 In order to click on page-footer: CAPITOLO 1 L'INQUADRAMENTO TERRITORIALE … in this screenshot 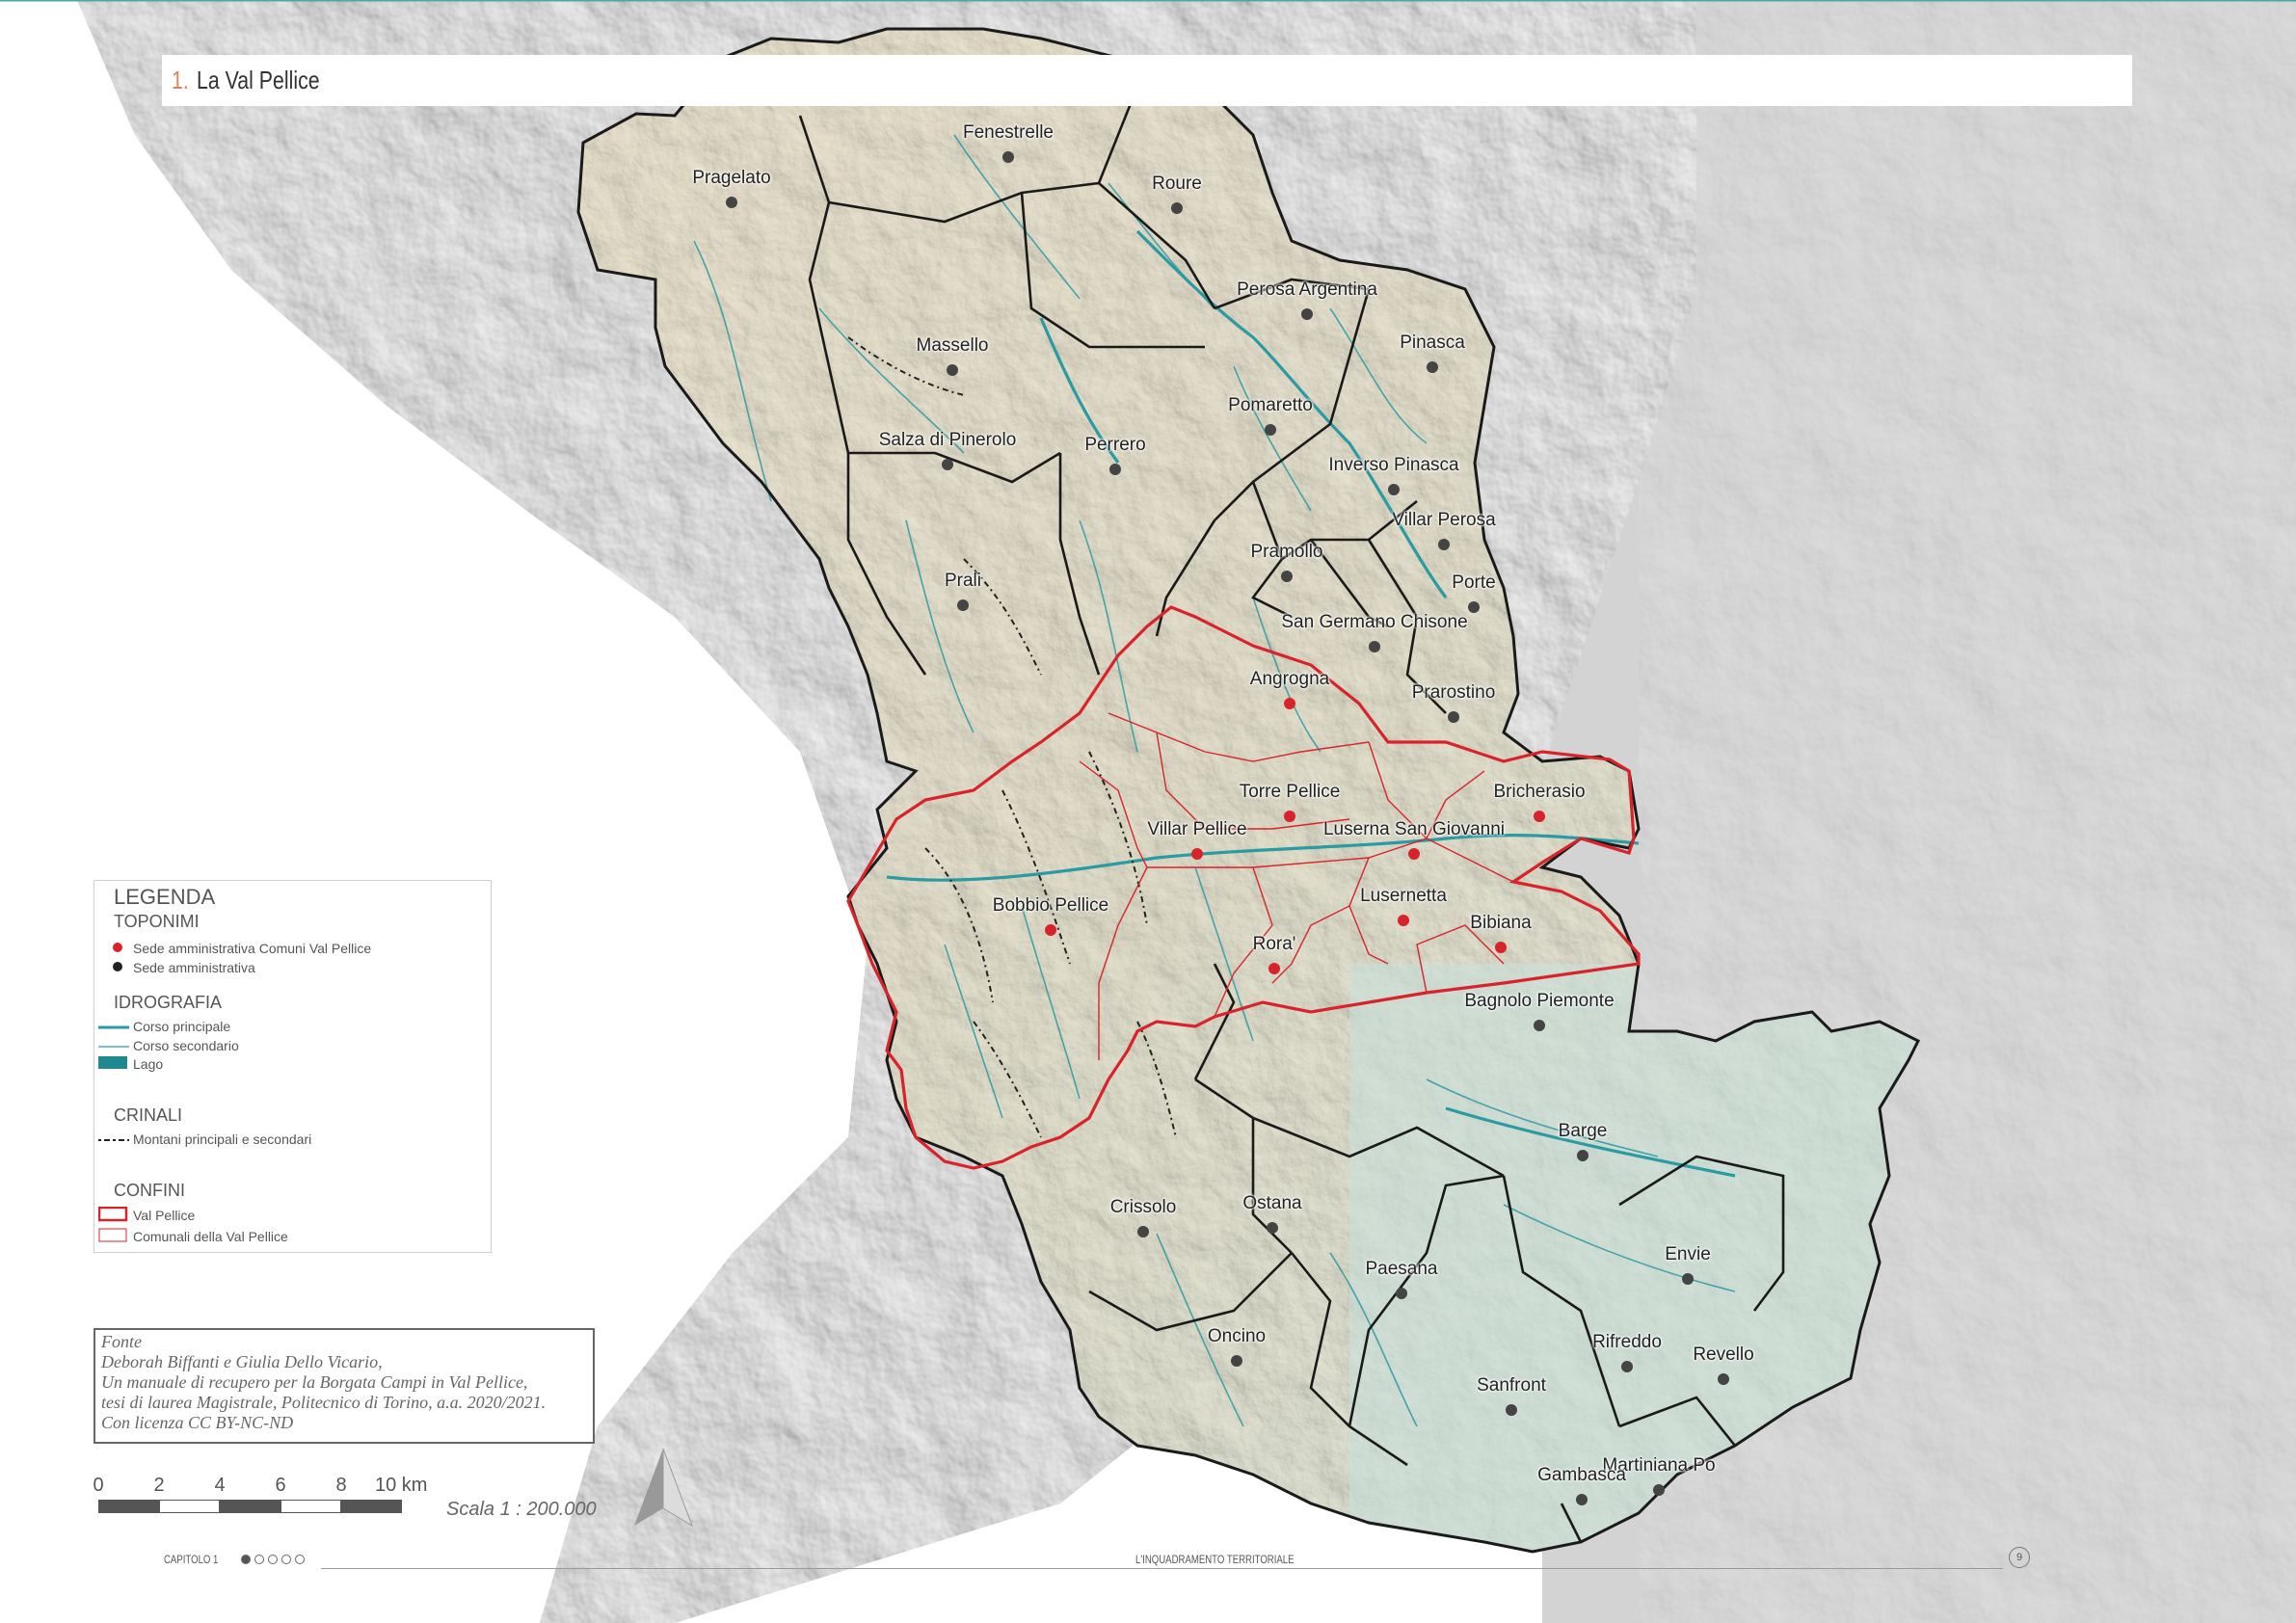, I will do `click(1147, 1566)`.